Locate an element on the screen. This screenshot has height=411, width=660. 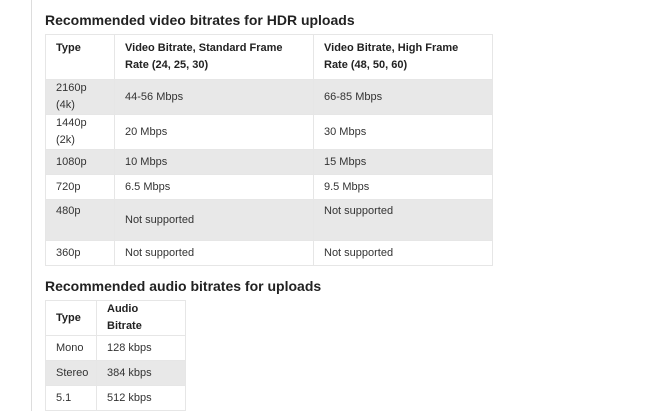
table-row: 480p Not supported Not supported is located at coordinates (269, 220).